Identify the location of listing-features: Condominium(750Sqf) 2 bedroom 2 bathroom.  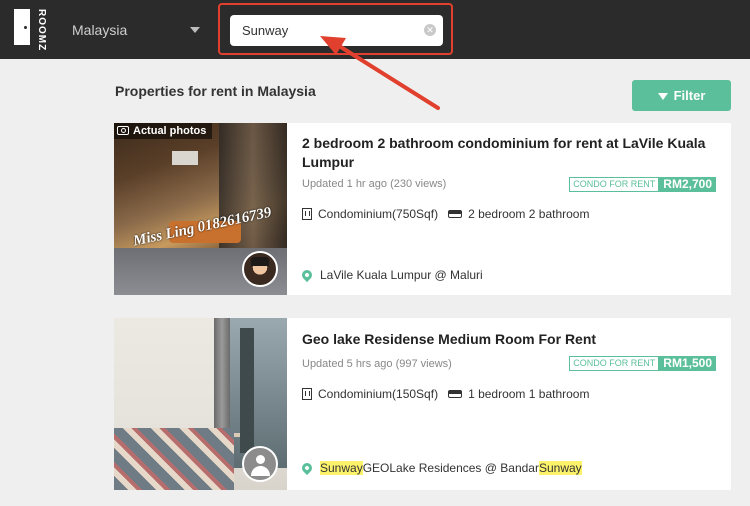
(445, 214).